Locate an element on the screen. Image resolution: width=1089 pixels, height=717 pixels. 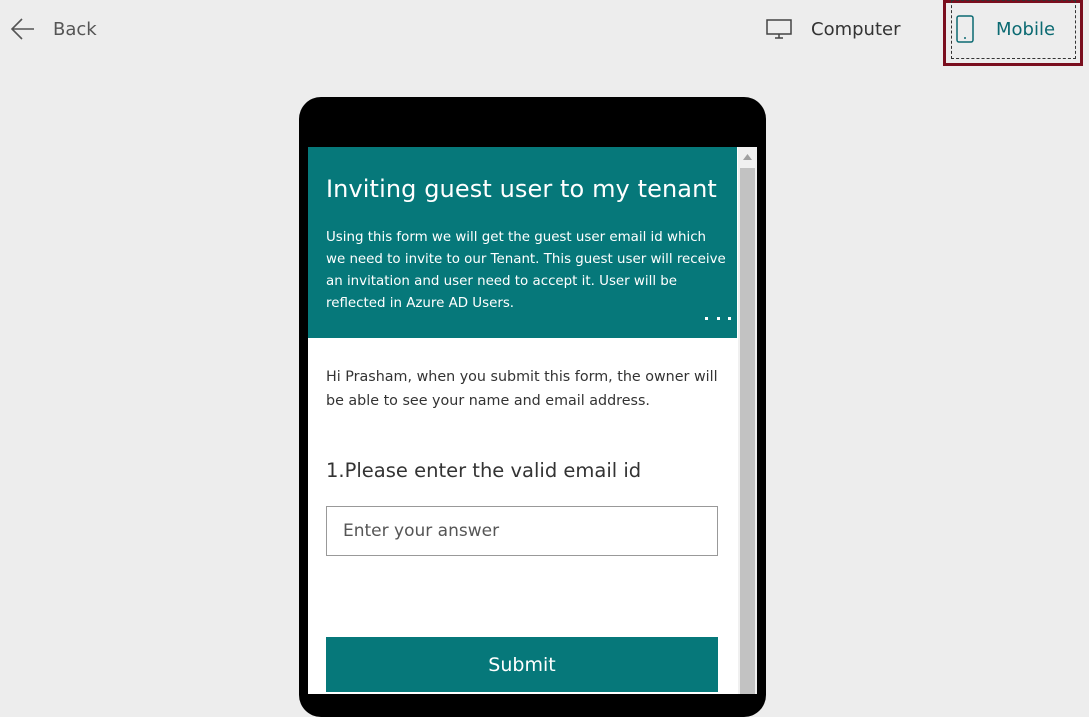
question-1: 1.Please enter the valid email id is located at coordinates (483, 470).